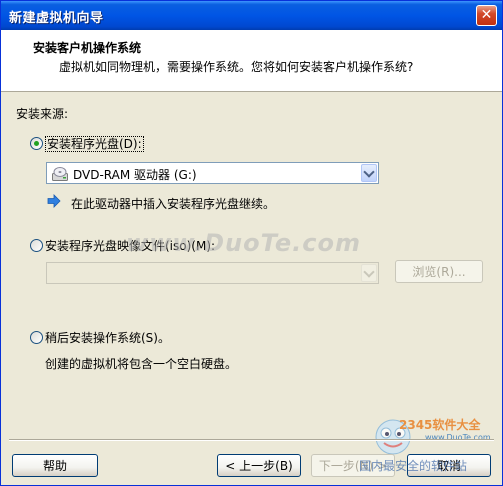 The height and width of the screenshot is (486, 503). I want to click on page-subtitle: 虚拟机如同物理机，需要操作系统。您将如何安装客户机操作系统?, so click(236, 67).